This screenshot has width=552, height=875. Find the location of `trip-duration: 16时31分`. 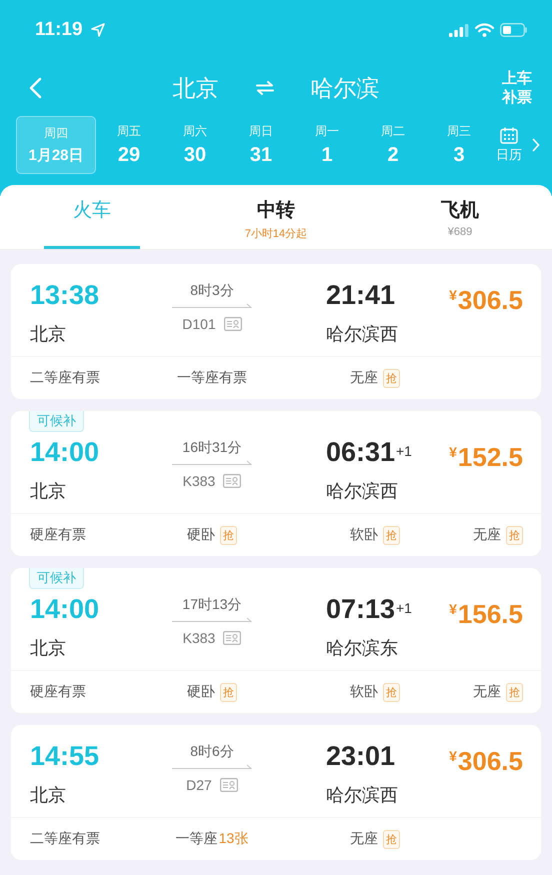

trip-duration: 16时31分 is located at coordinates (212, 448).